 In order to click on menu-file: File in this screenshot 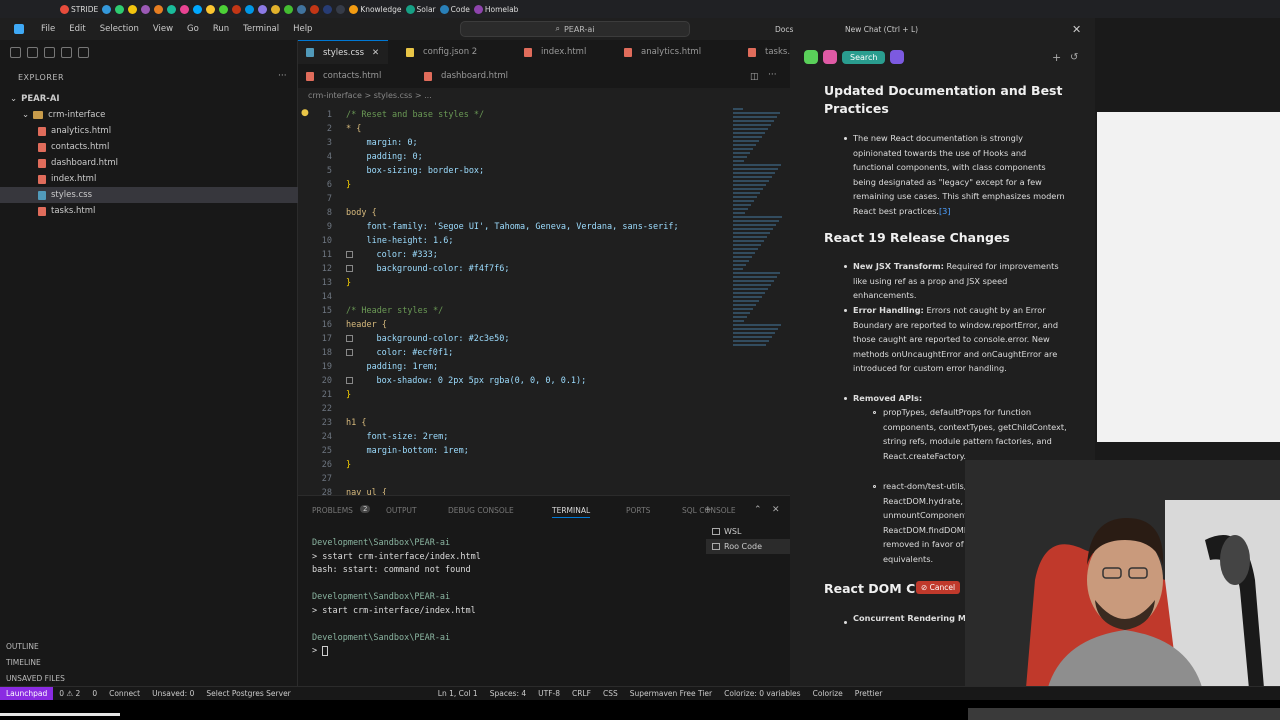, I will do `click(48, 29)`.